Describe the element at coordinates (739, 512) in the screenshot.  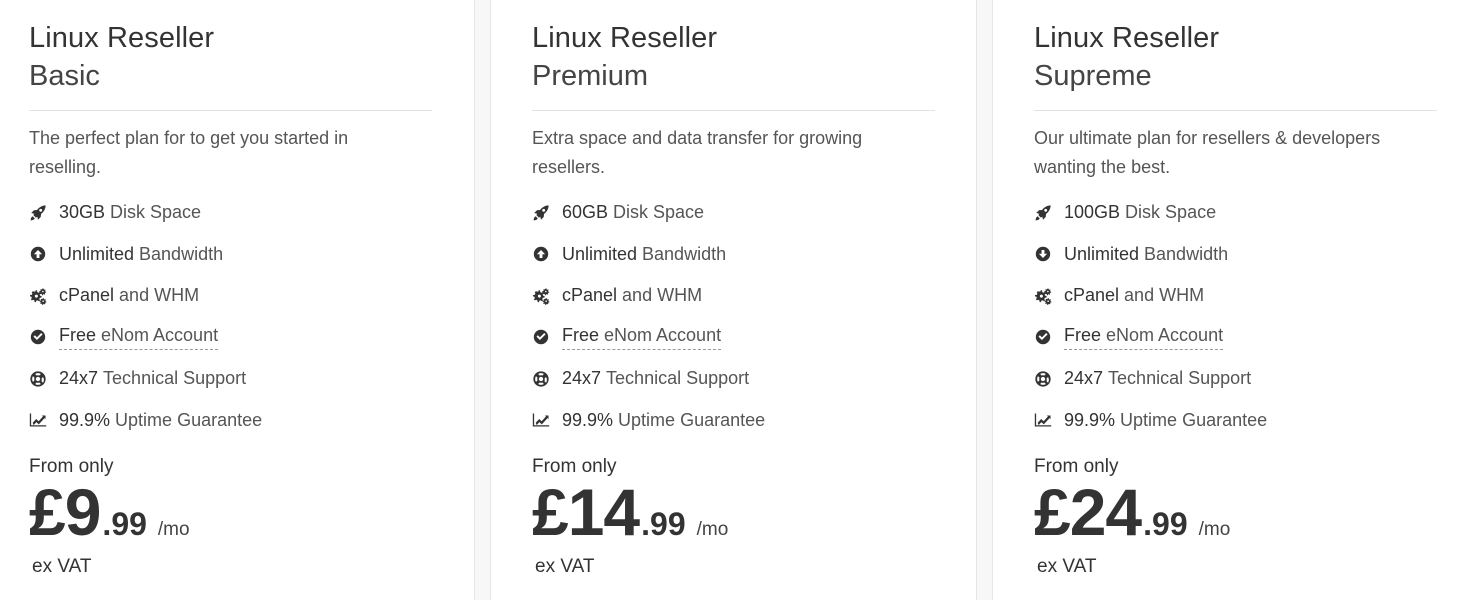
I see `price: £14 .99 /mo` at that location.